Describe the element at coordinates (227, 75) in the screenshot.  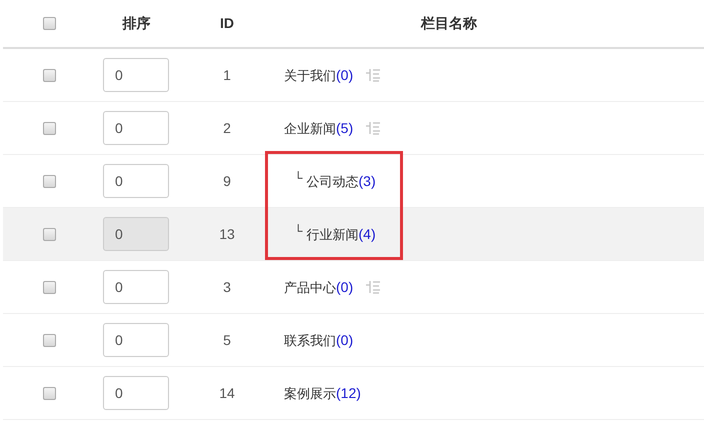
I see `id-text: 1` at that location.